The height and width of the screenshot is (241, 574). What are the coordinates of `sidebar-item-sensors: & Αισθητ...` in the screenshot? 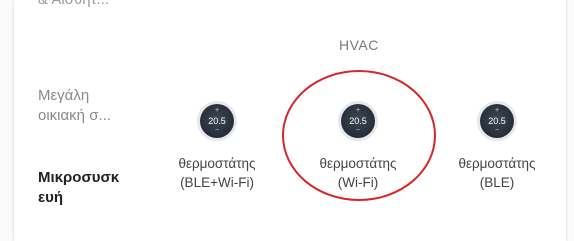 It's located at (73, 5).